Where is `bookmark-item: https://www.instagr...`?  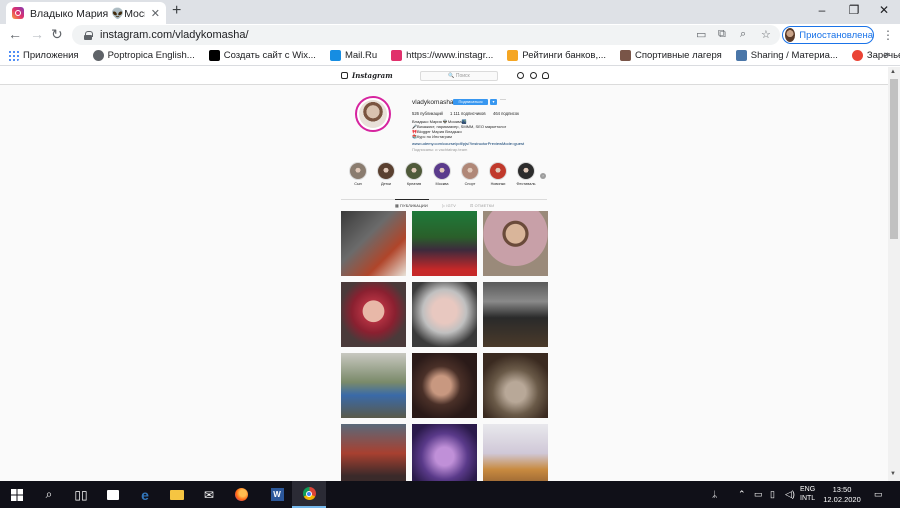 bookmark-item: https://www.instagr... is located at coordinates (442, 55).